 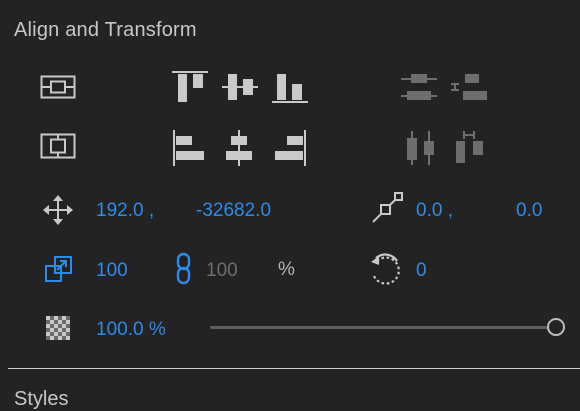 What do you see at coordinates (290, 148) in the screenshot?
I see `align-right-icon` at bounding box center [290, 148].